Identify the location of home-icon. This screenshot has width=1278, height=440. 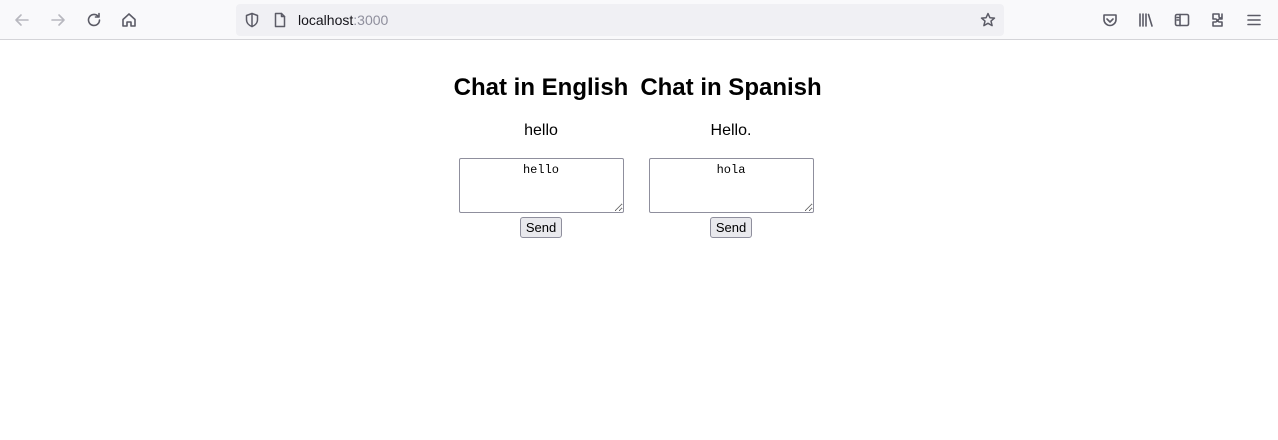
(129, 20).